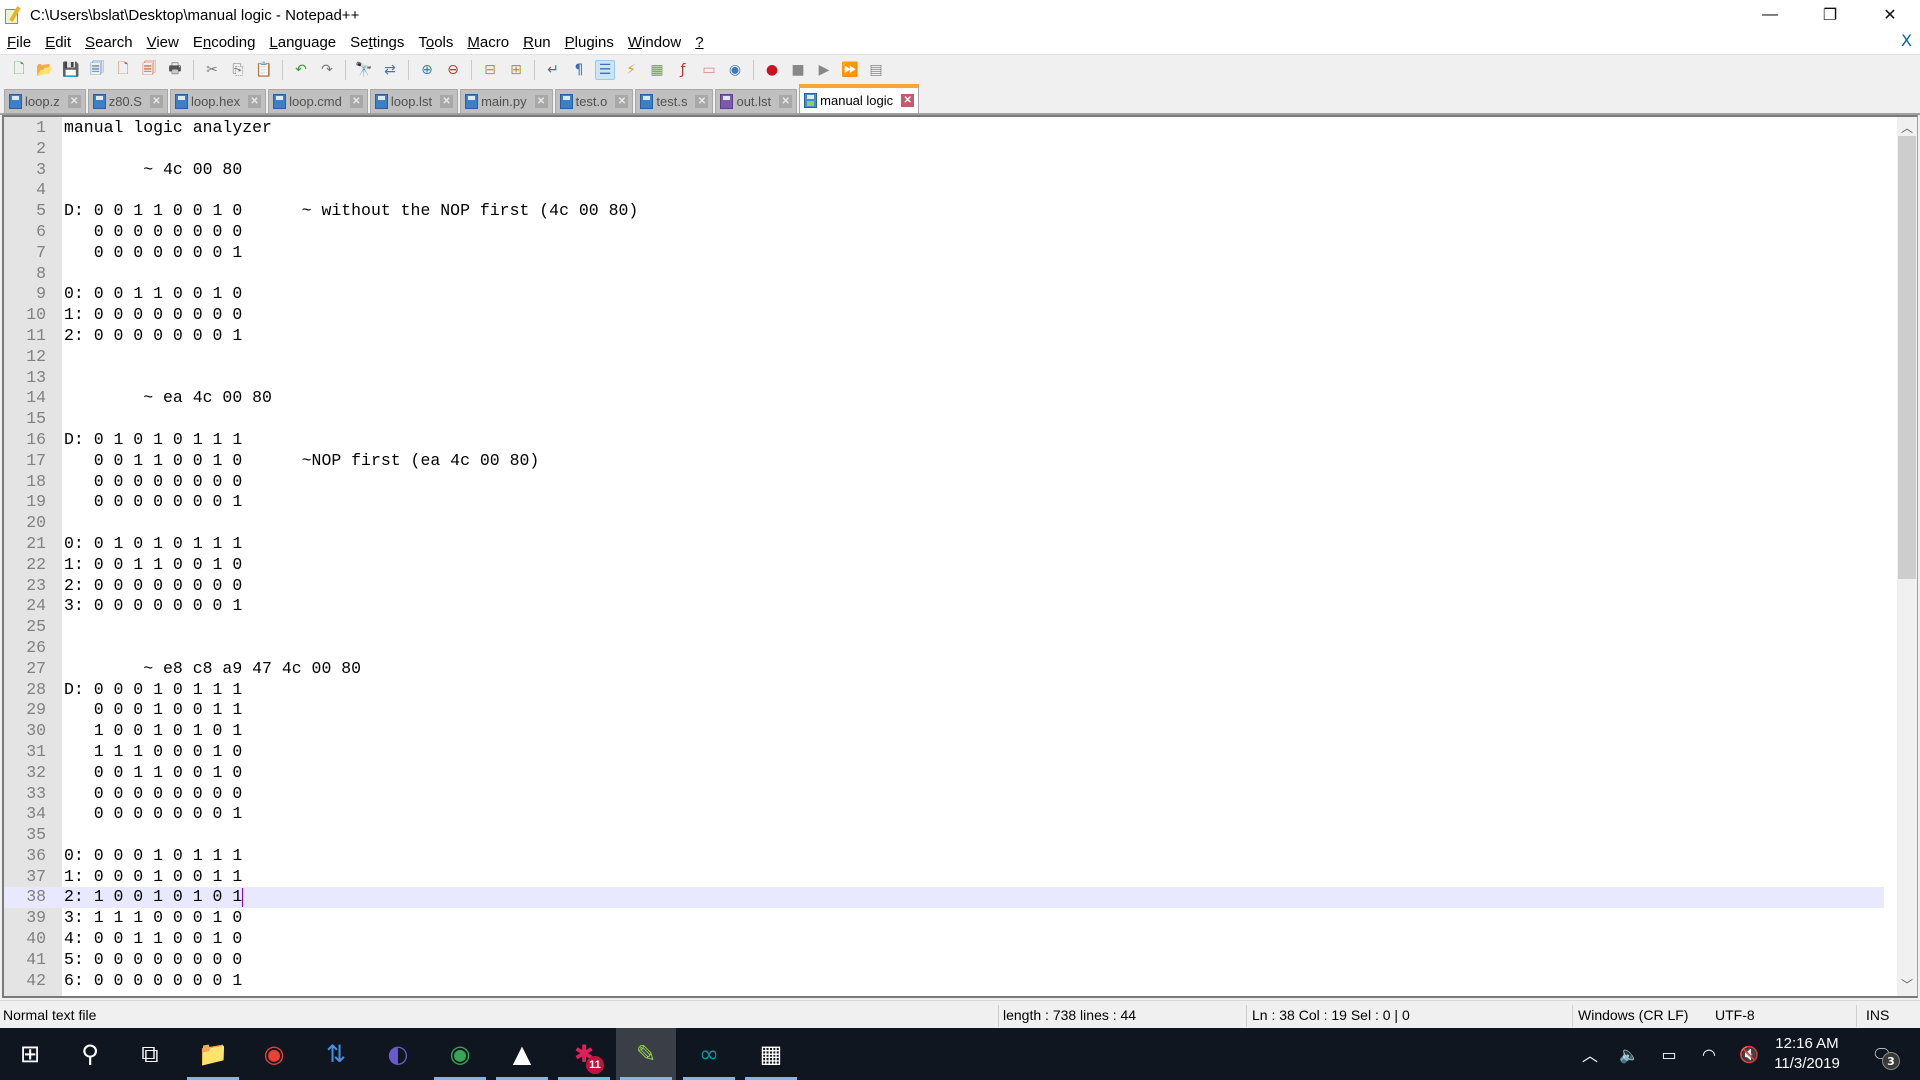 This screenshot has height=1080, width=1920. What do you see at coordinates (850, 70) in the screenshot?
I see `run-macro-multiple-button: ⏩` at bounding box center [850, 70].